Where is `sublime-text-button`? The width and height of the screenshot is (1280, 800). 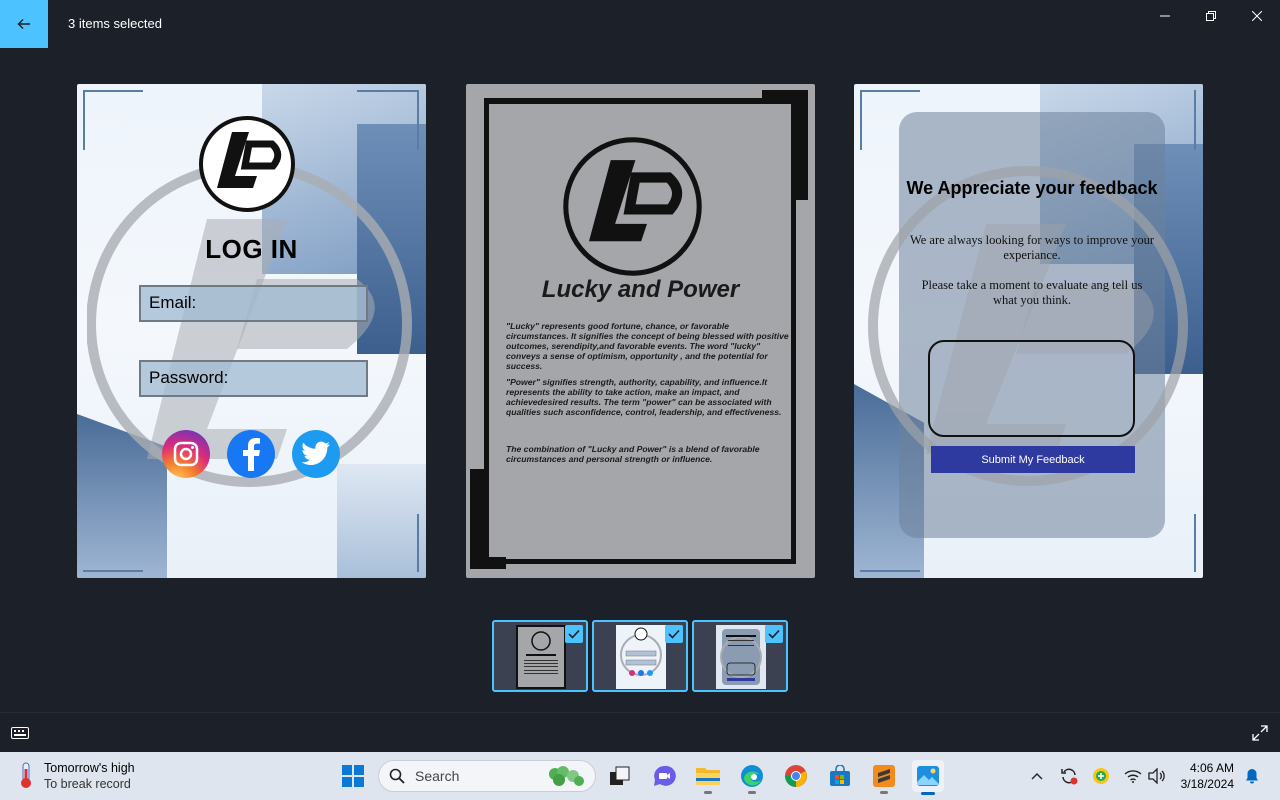 sublime-text-button is located at coordinates (884, 777).